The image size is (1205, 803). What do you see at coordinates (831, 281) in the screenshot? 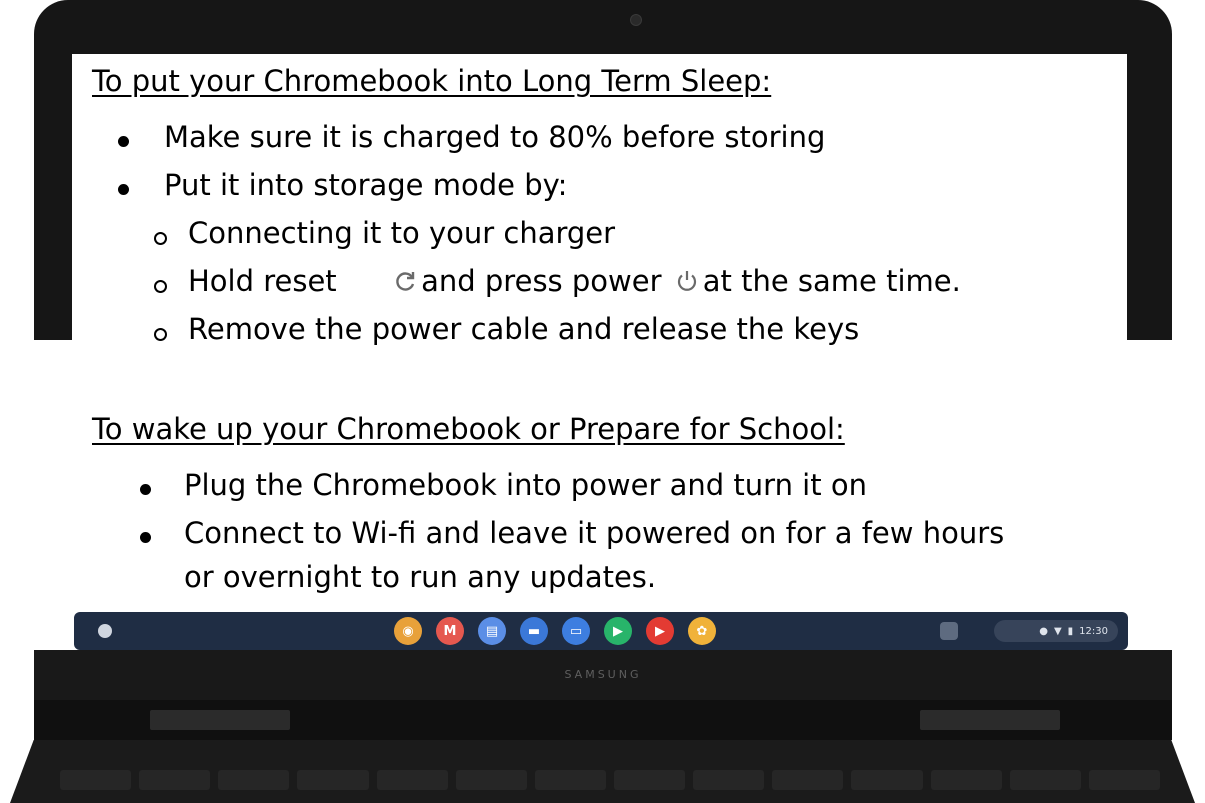
I see `same-time-text: at the same time.` at bounding box center [831, 281].